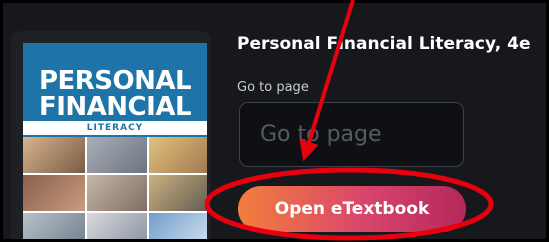  Describe the element at coordinates (273, 87) in the screenshot. I see `go-to-page-label: Go to page` at that location.